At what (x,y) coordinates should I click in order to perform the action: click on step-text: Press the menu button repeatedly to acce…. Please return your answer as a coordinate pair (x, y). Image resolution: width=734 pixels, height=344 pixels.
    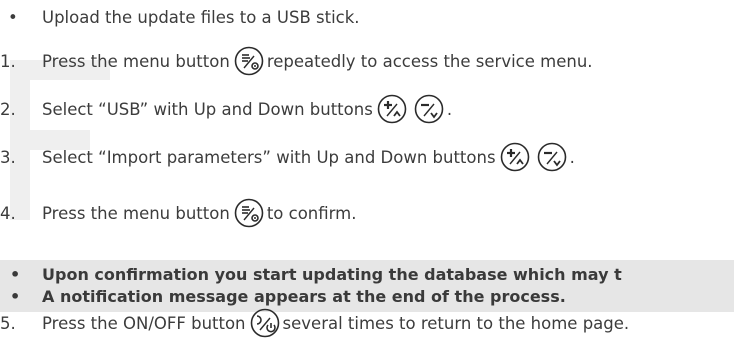
    Looking at the image, I should click on (317, 61).